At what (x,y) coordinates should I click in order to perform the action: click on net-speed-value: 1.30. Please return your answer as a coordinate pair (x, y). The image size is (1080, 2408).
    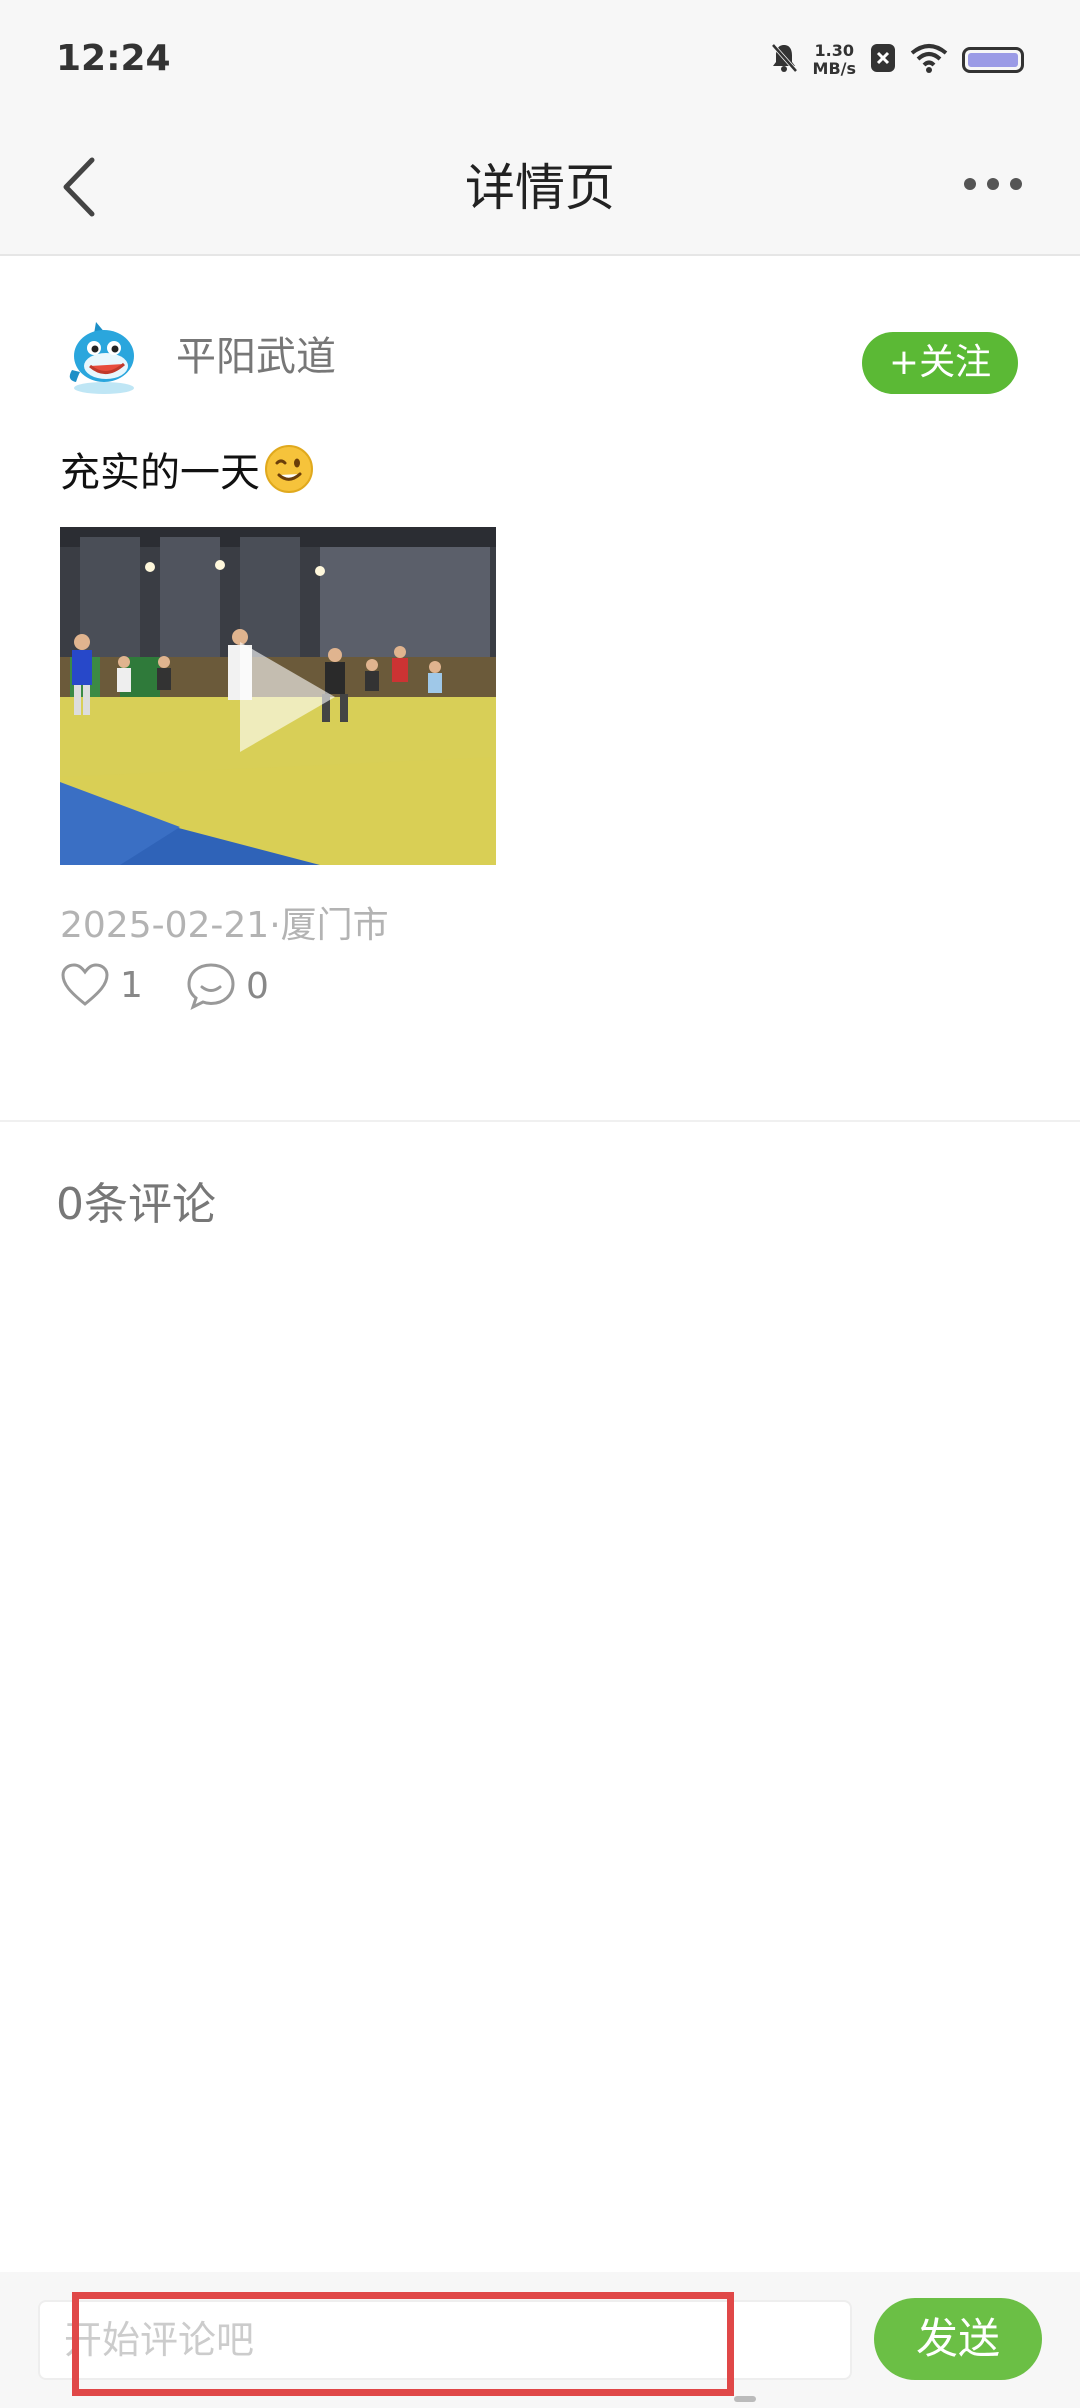
    Looking at the image, I should click on (834, 50).